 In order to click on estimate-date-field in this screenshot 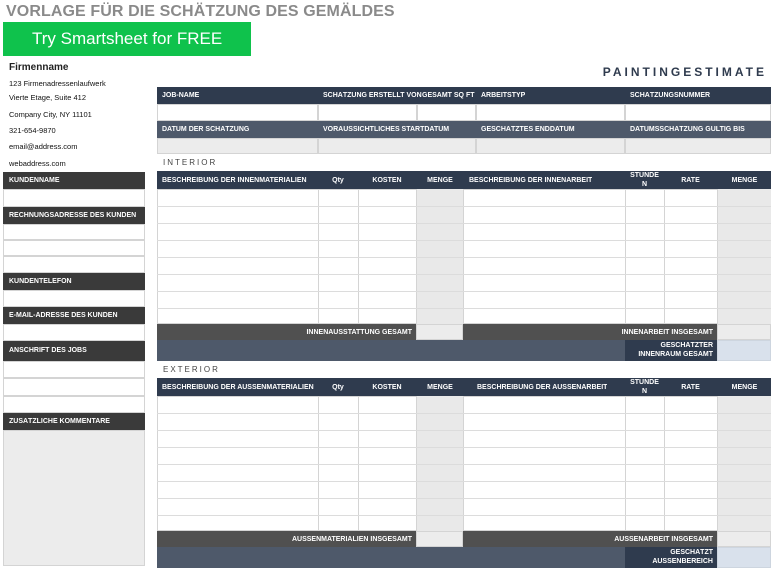, I will do `click(237, 146)`.